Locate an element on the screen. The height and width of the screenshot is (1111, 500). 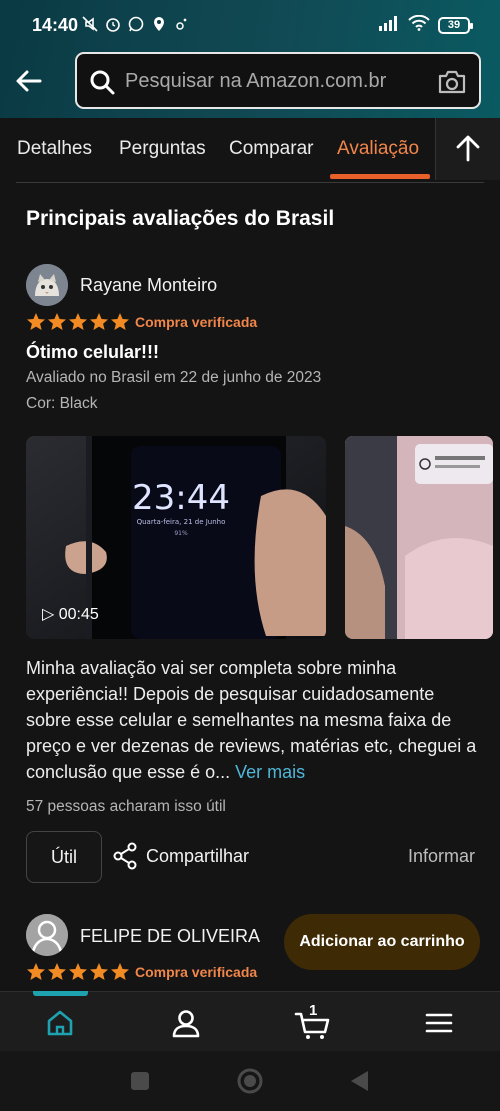
wifi-icon is located at coordinates (419, 25).